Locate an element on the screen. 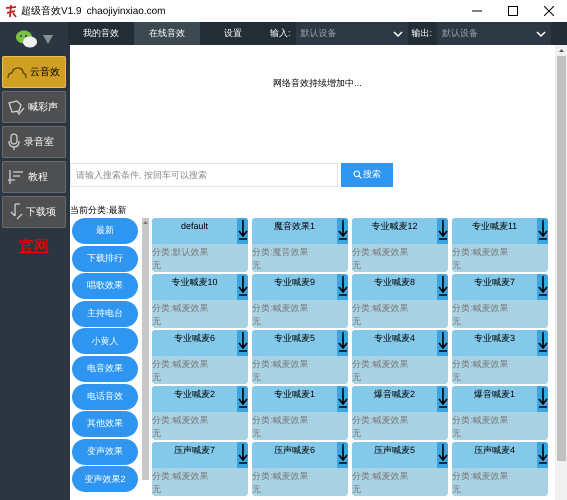 Image resolution: width=567 pixels, height=500 pixels. search-field: 请输入搜索条件, 按回车可以搜索 is located at coordinates (204, 174).